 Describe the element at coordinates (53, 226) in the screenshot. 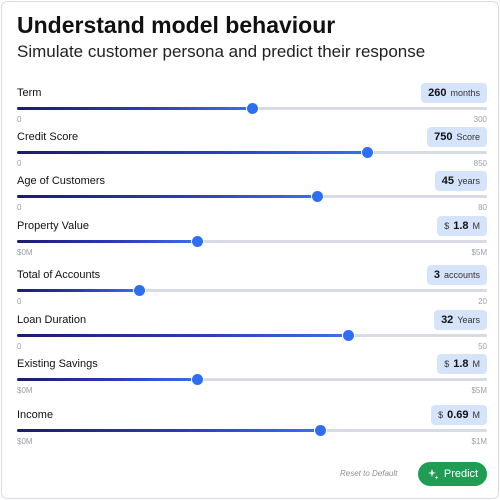

I see `slider-label: Property Value` at that location.